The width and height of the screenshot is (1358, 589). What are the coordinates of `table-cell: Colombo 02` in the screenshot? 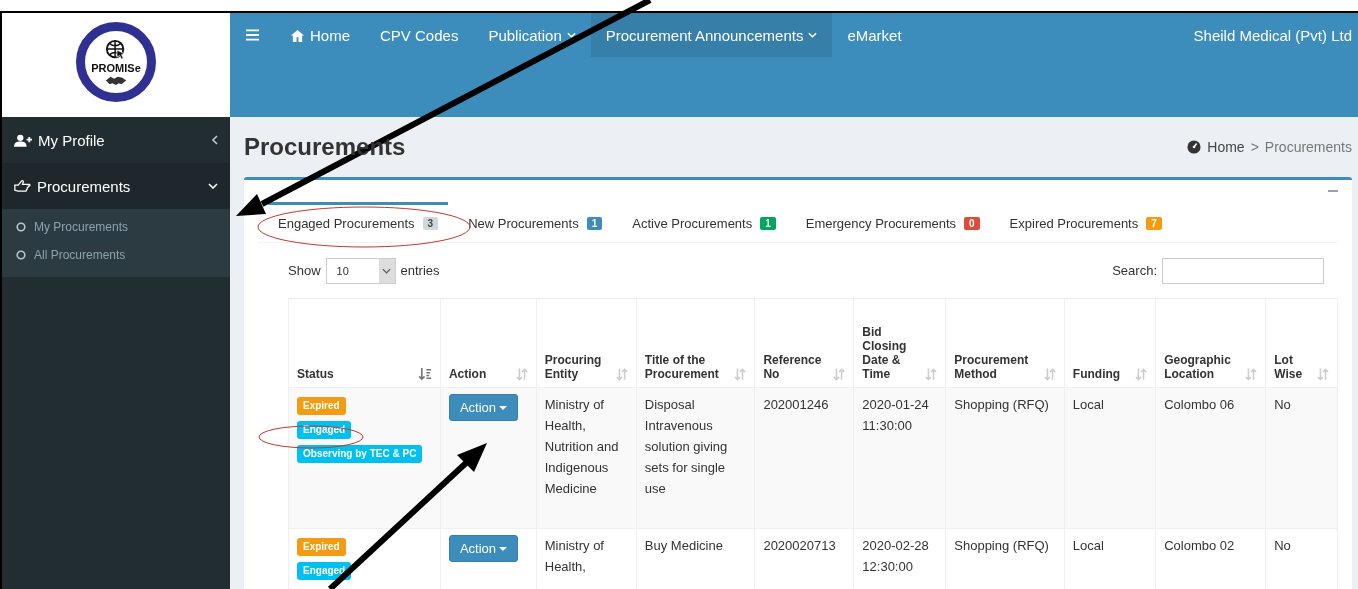 It's located at (1199, 545).